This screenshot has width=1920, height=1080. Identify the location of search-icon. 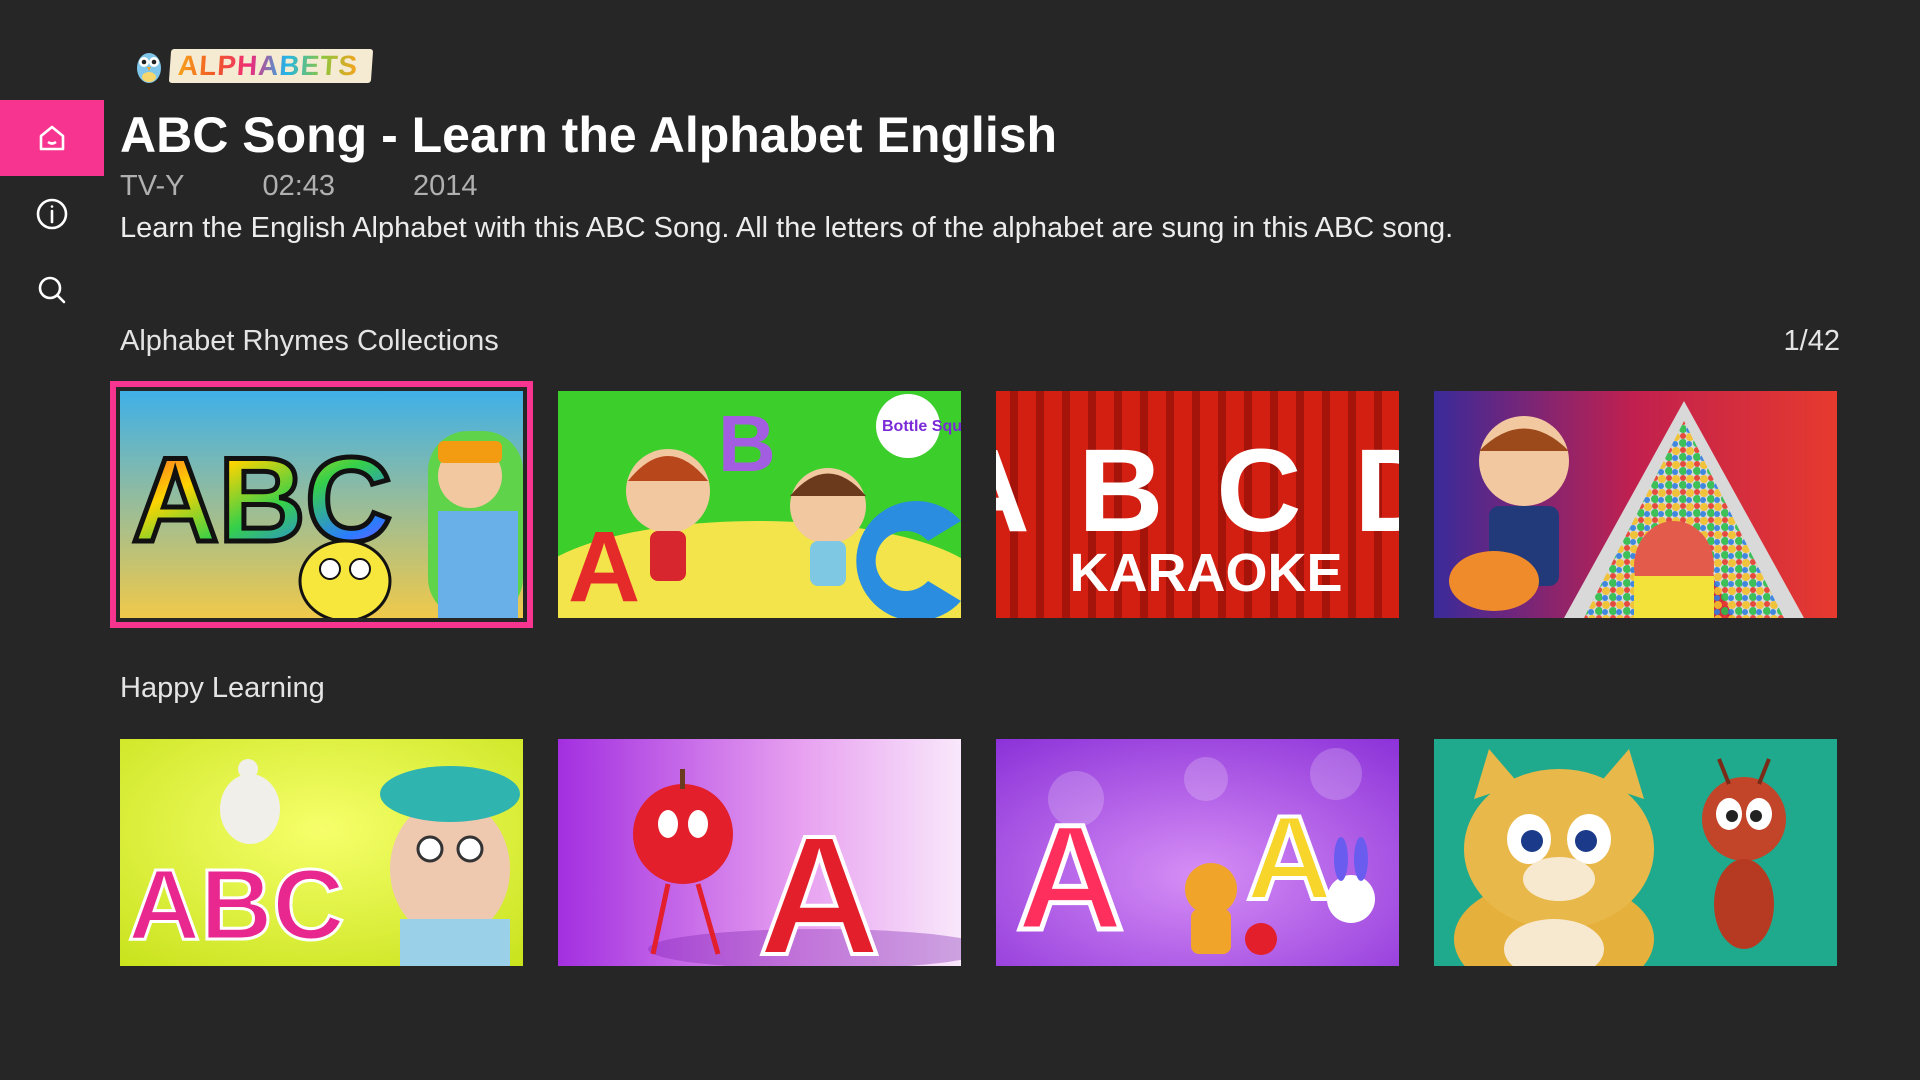
(52, 290).